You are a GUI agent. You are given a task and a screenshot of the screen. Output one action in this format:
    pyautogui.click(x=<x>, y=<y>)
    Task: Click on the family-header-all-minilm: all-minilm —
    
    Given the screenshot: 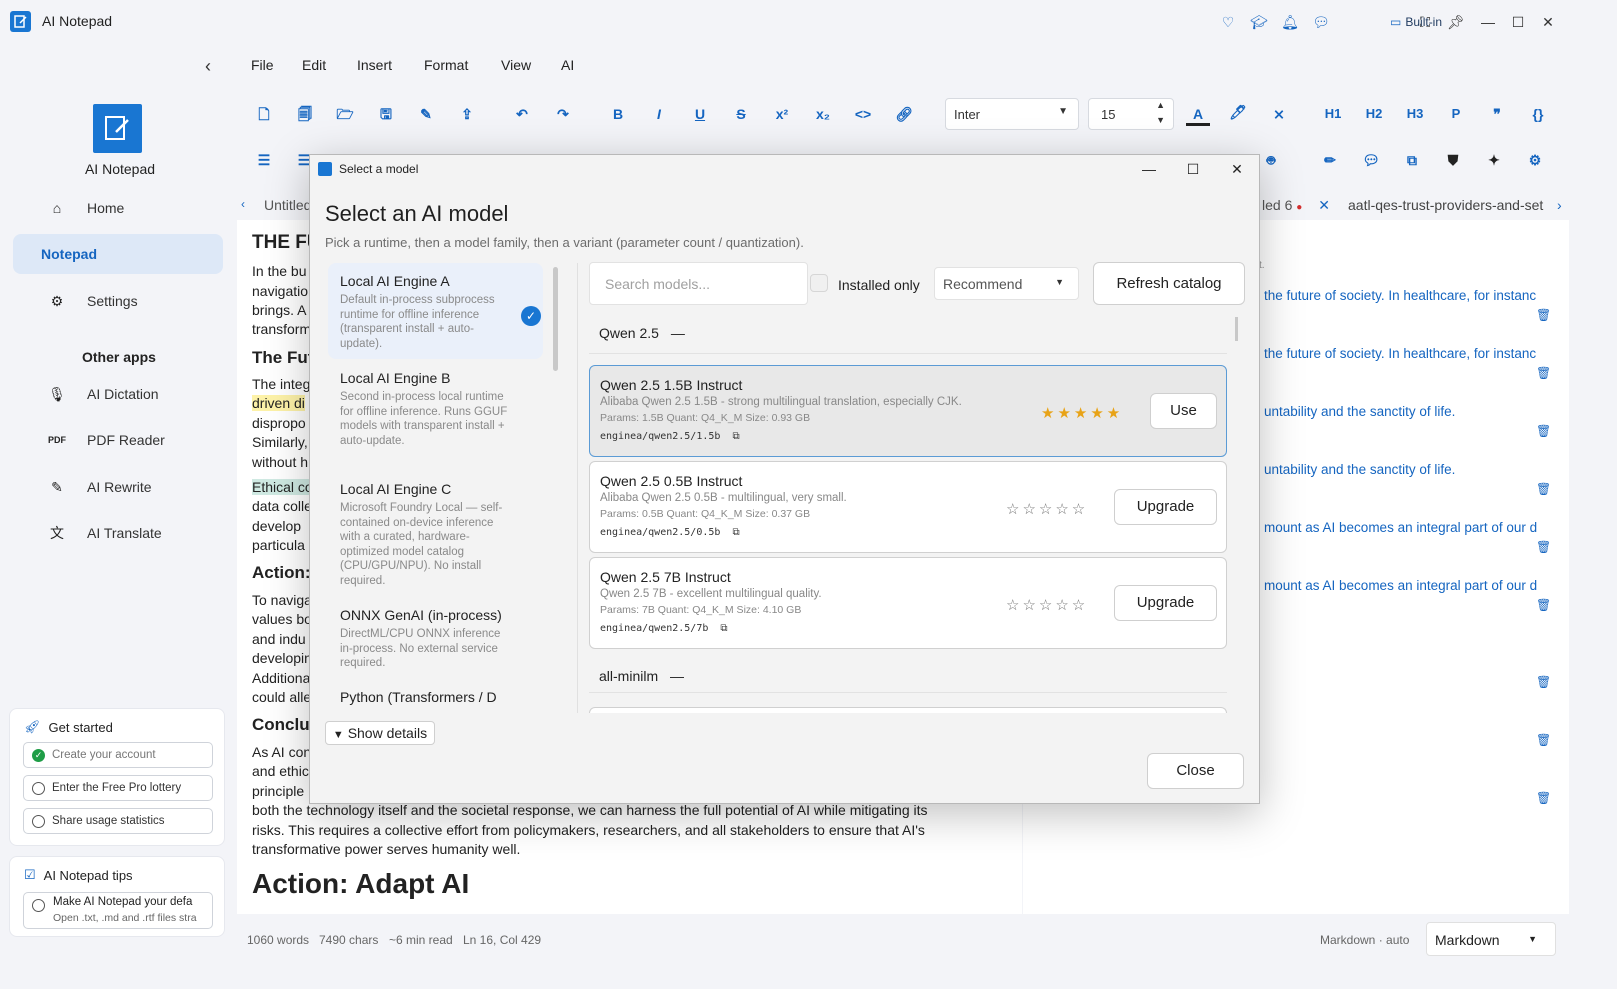 What is the action you would take?
    pyautogui.click(x=641, y=676)
    